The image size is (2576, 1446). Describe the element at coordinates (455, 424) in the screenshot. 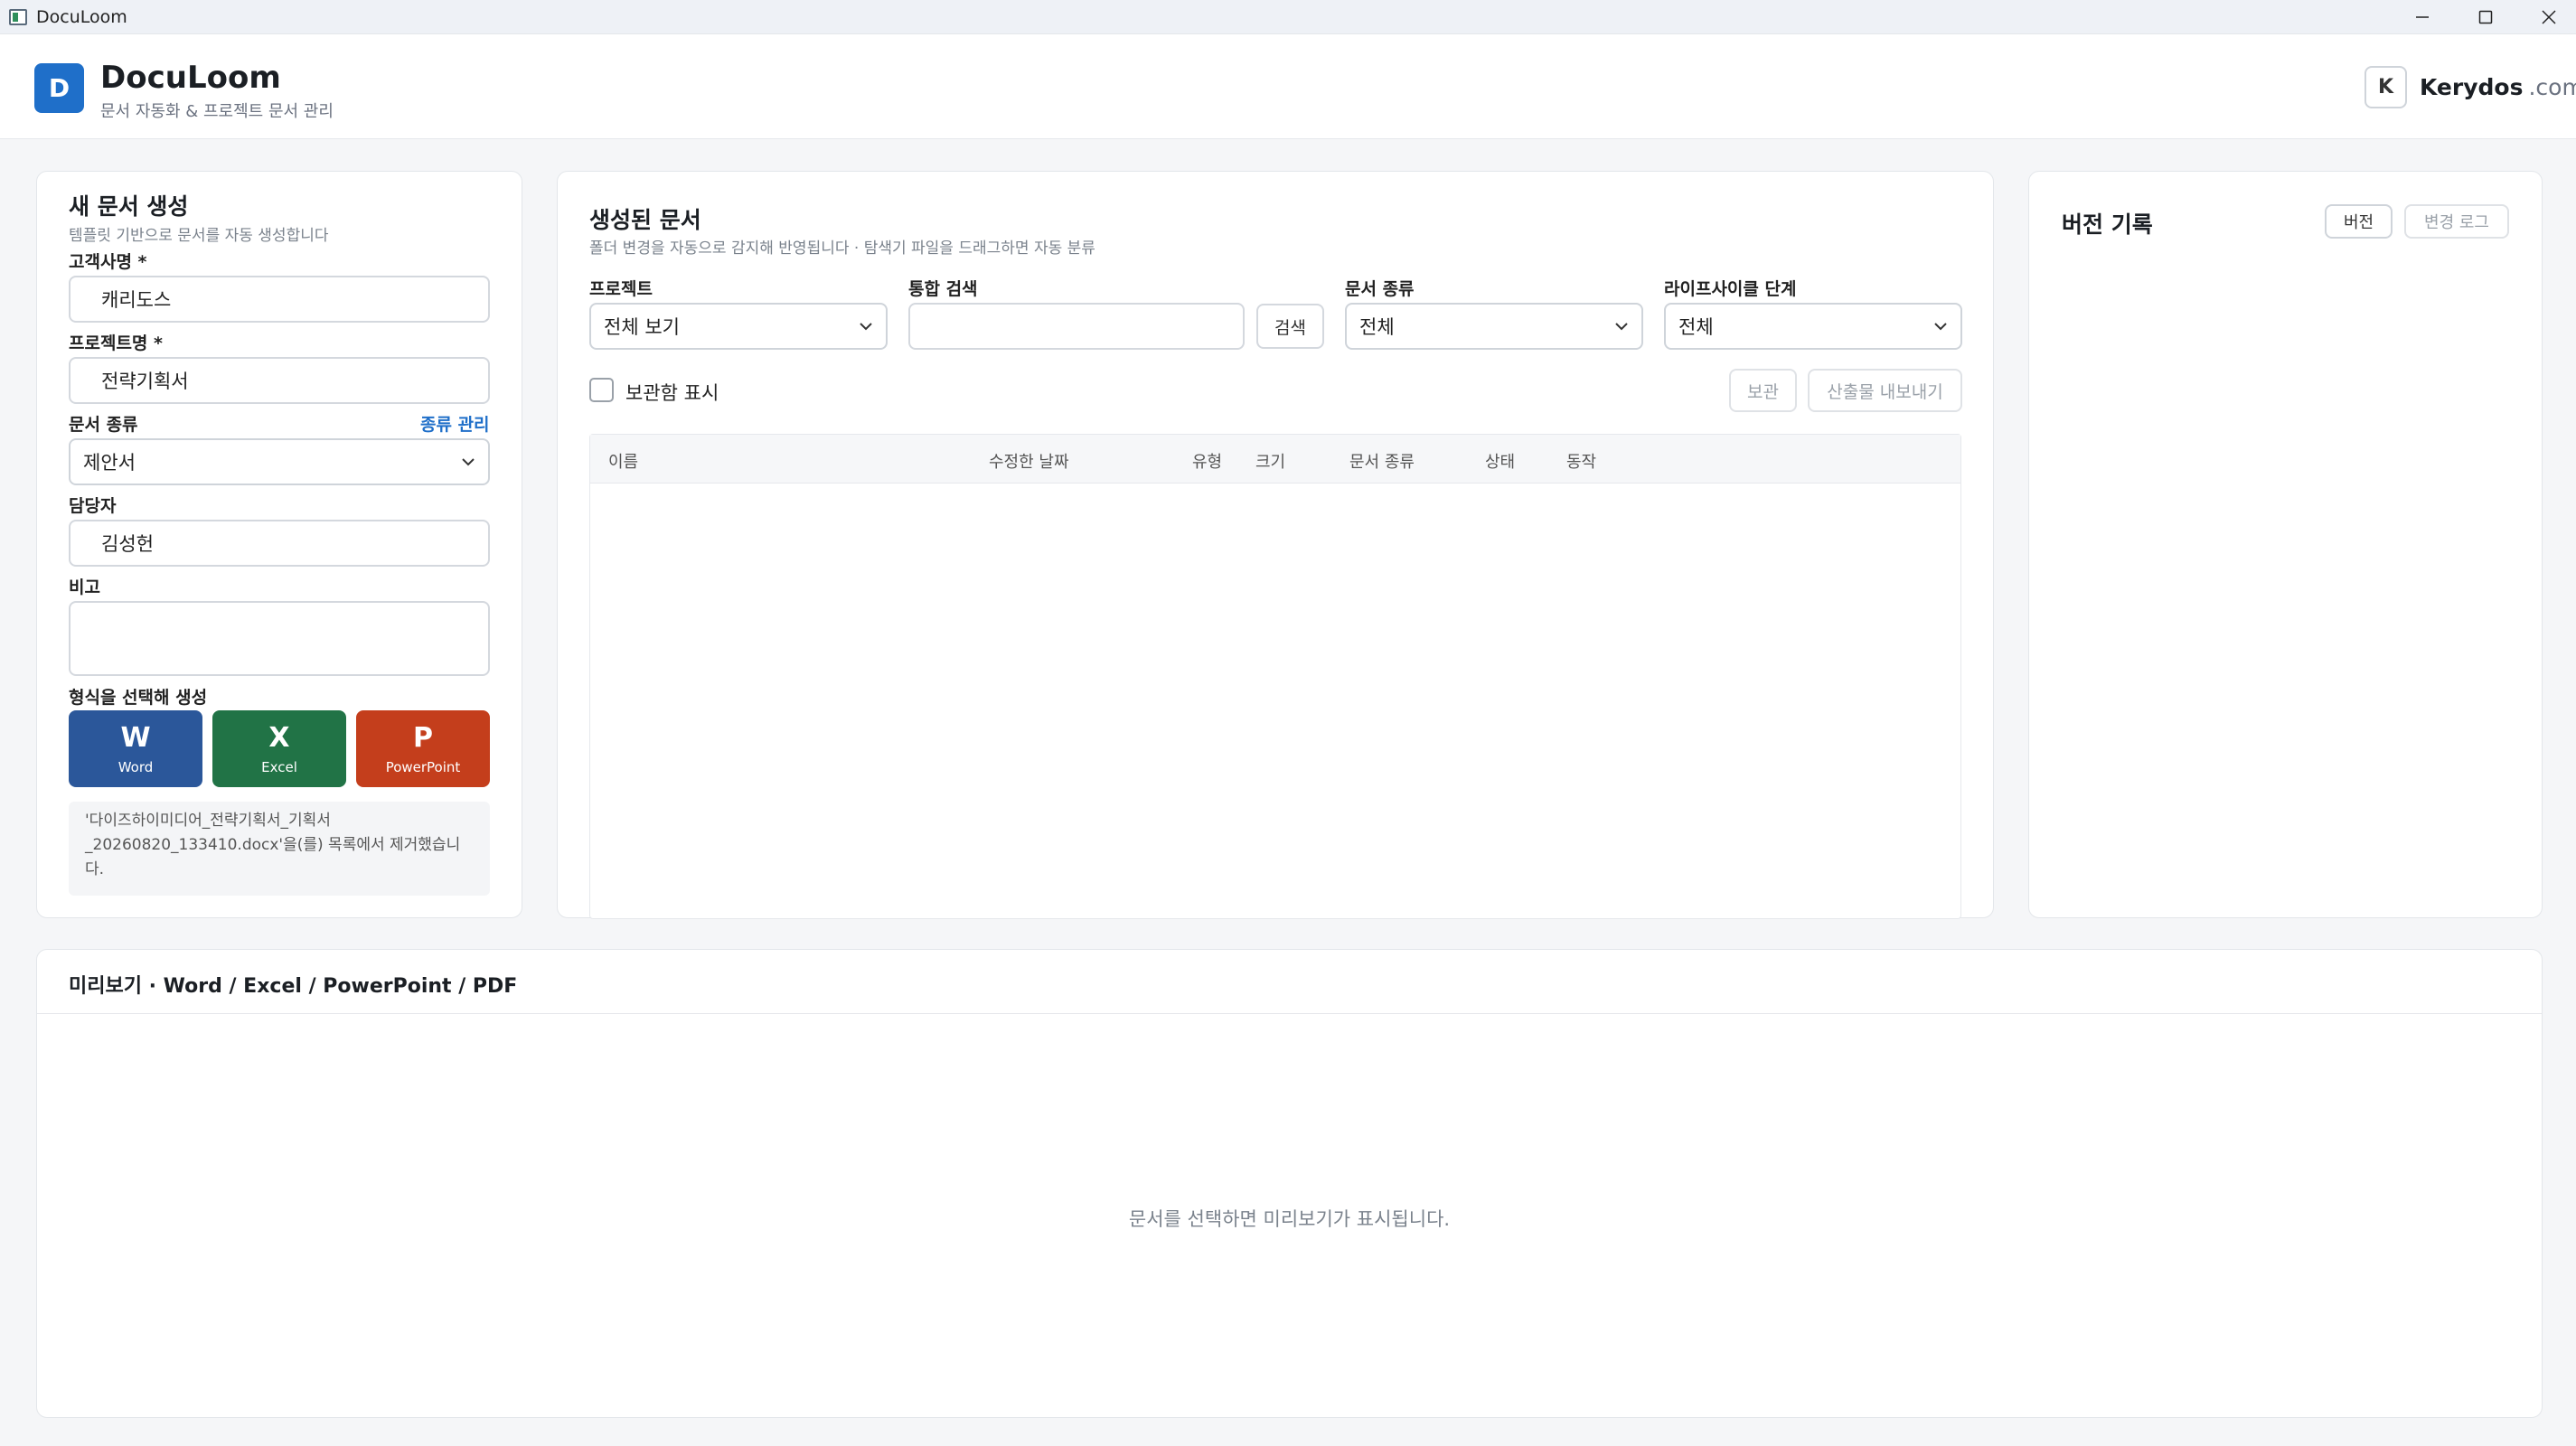

I see `doc-type-manage-link: 종류 관리` at that location.